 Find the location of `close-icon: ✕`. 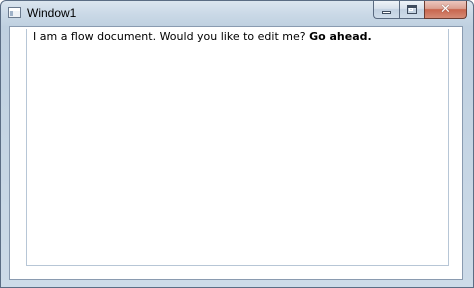

close-icon: ✕ is located at coordinates (445, 9).